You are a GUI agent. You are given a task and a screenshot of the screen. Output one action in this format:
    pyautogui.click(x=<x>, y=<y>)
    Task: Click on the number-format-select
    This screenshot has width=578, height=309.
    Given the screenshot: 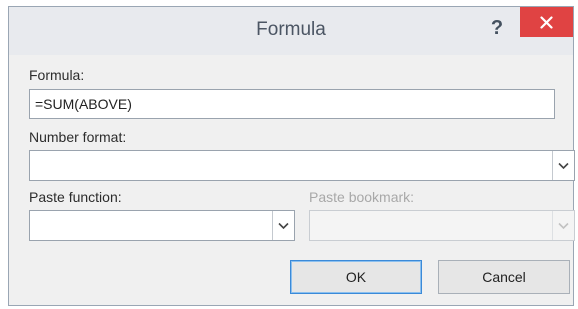 What is the action you would take?
    pyautogui.click(x=302, y=165)
    